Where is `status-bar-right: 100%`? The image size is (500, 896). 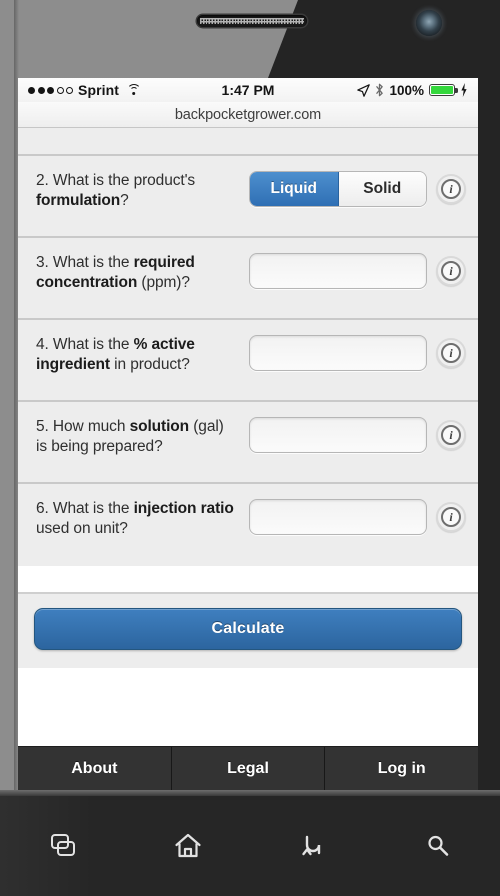 status-bar-right: 100% is located at coordinates (412, 90).